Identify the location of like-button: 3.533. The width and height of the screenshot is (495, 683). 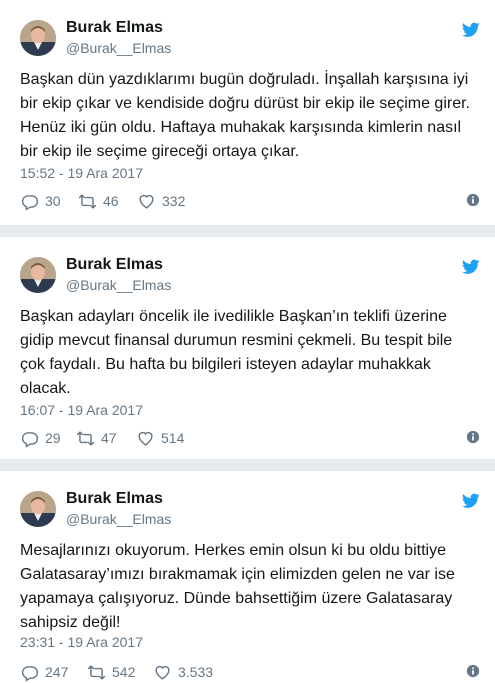
(183, 672).